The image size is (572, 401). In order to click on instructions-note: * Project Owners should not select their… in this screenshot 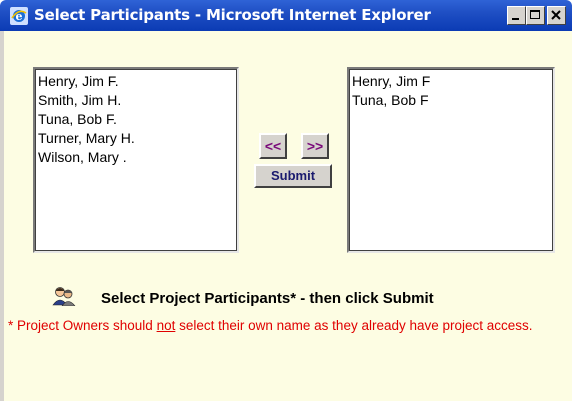, I will do `click(278, 325)`.